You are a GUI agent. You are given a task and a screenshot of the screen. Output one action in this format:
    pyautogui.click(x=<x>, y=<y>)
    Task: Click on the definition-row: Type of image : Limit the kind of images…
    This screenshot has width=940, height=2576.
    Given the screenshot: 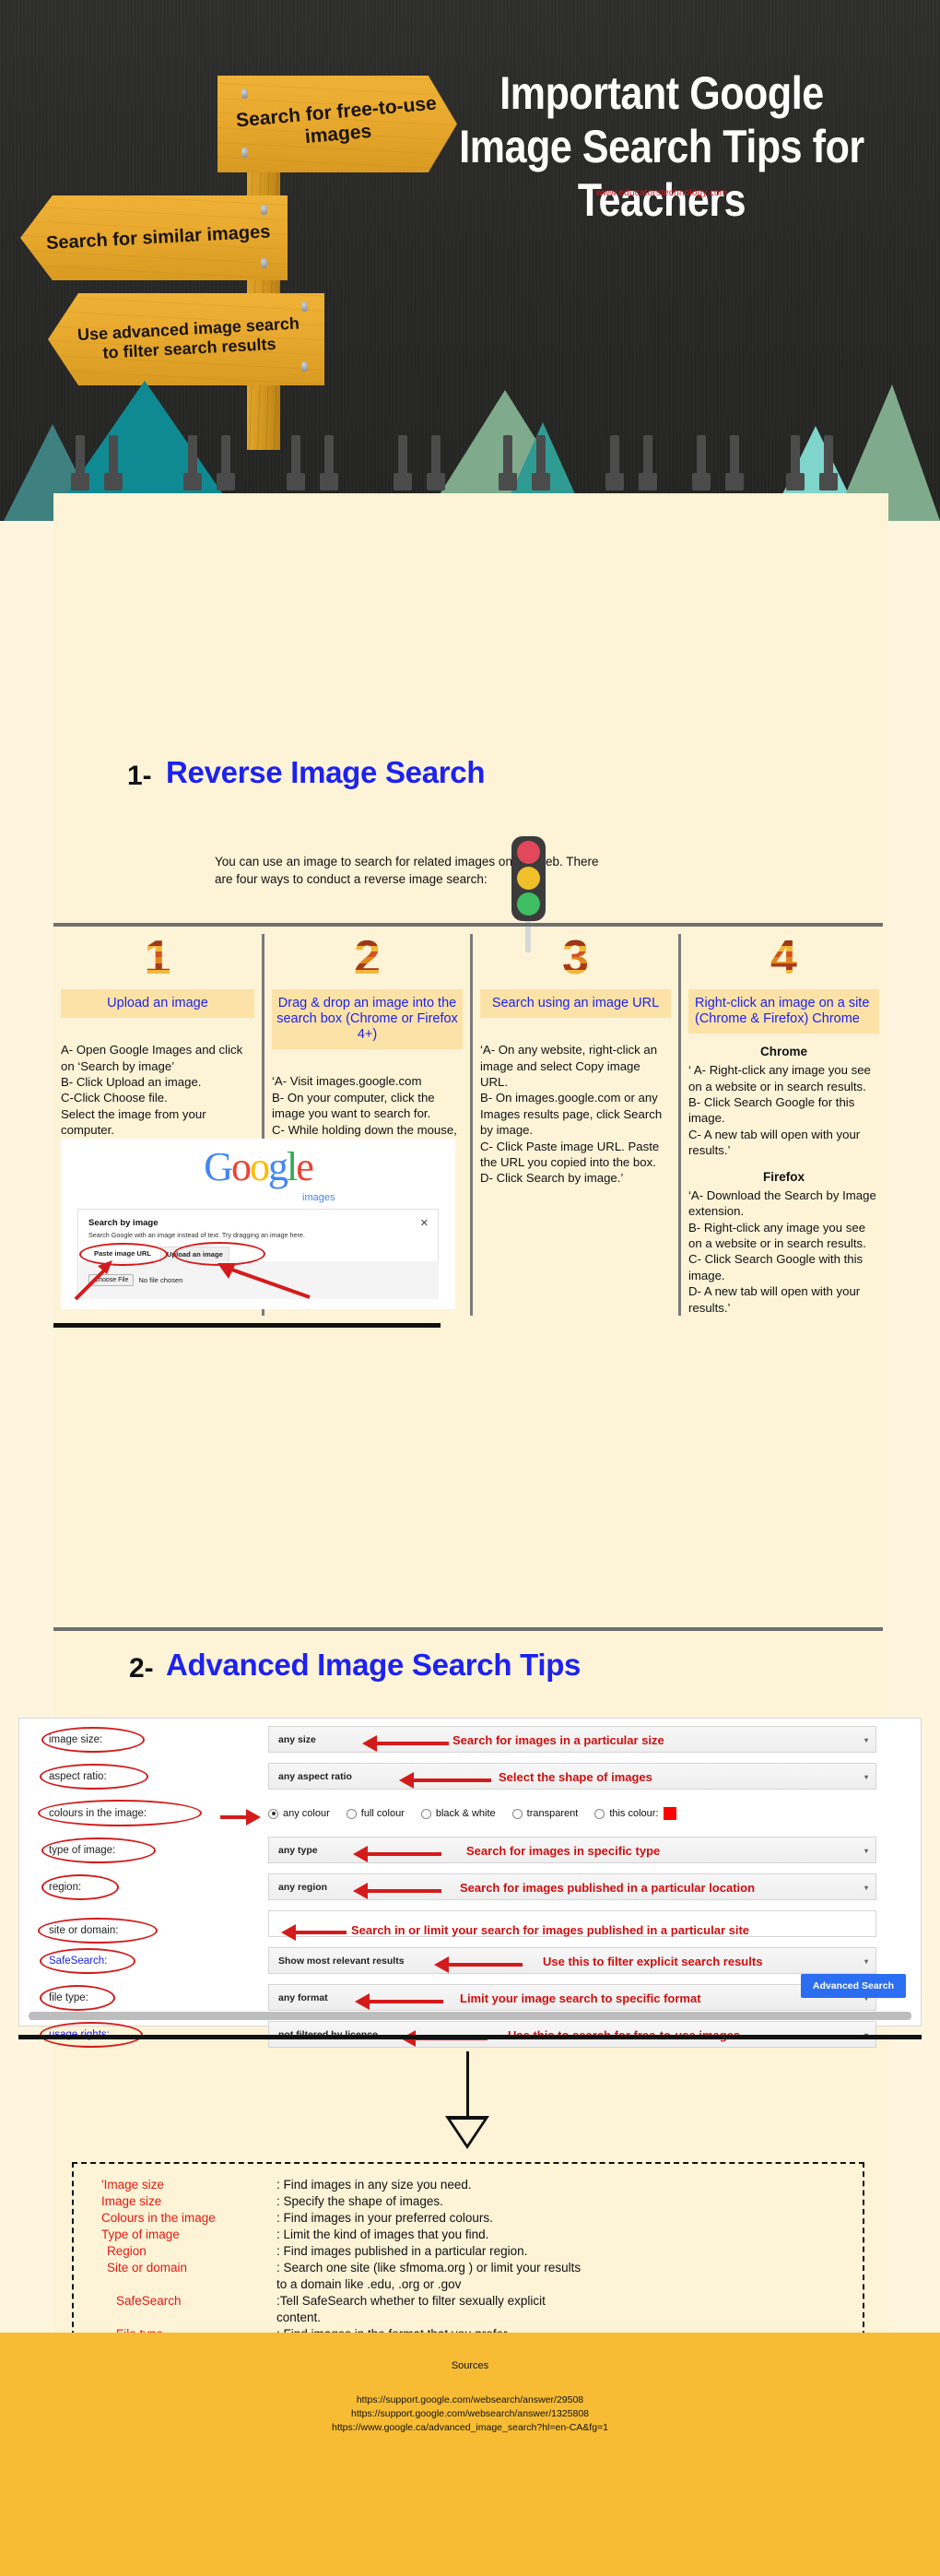 What is the action you would take?
    pyautogui.click(x=294, y=2235)
    